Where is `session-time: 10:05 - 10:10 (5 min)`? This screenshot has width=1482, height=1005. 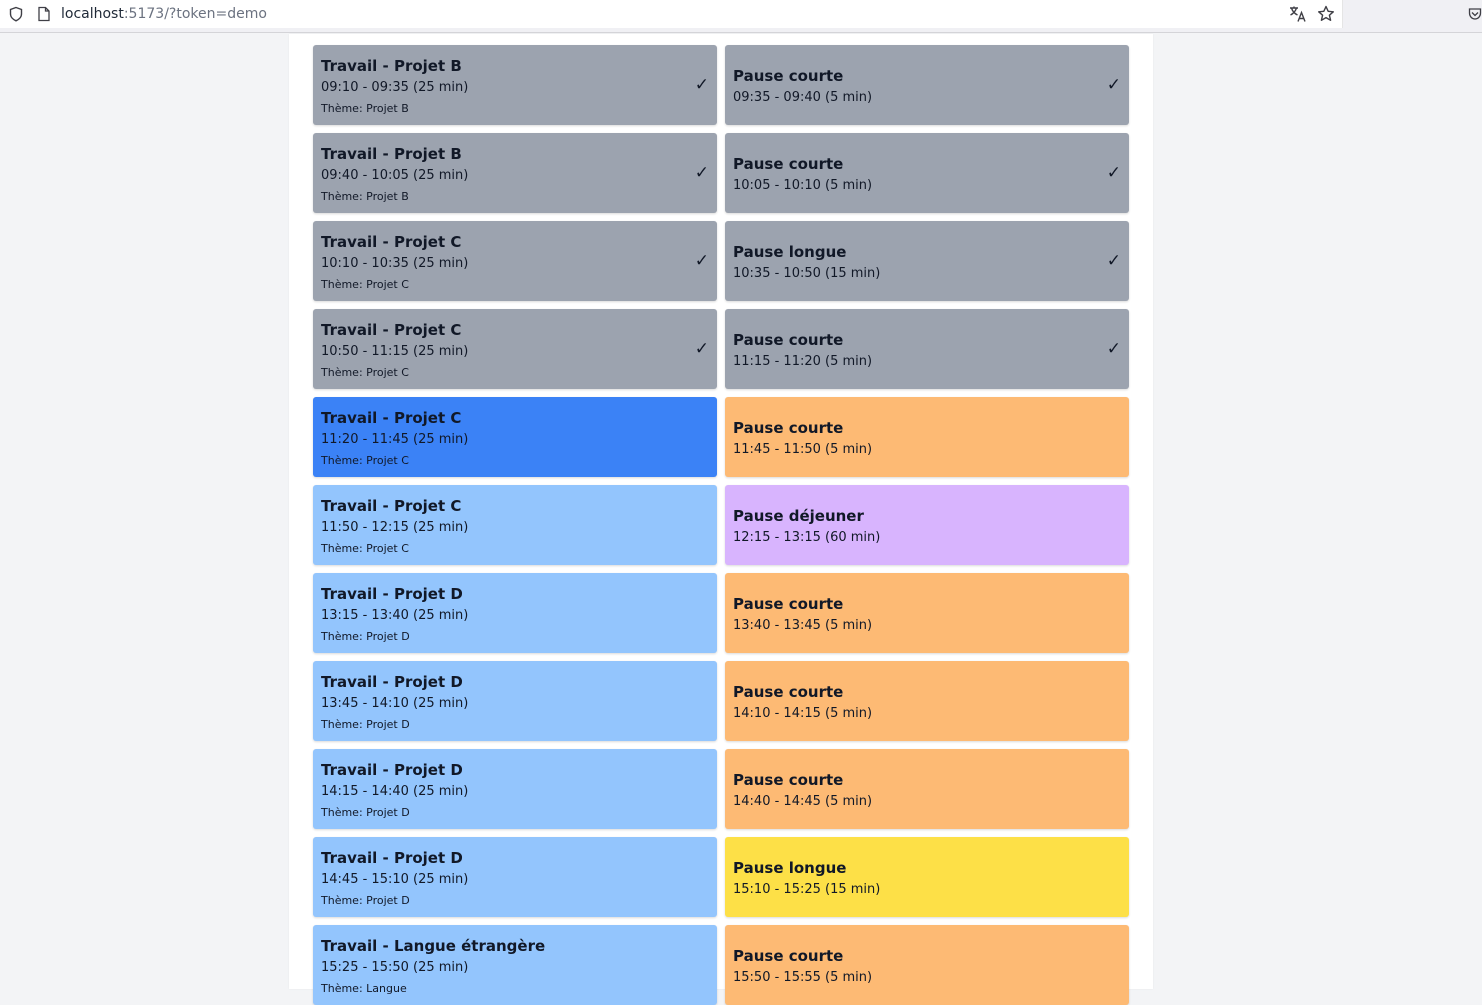 session-time: 10:05 - 10:10 (5 min) is located at coordinates (803, 185).